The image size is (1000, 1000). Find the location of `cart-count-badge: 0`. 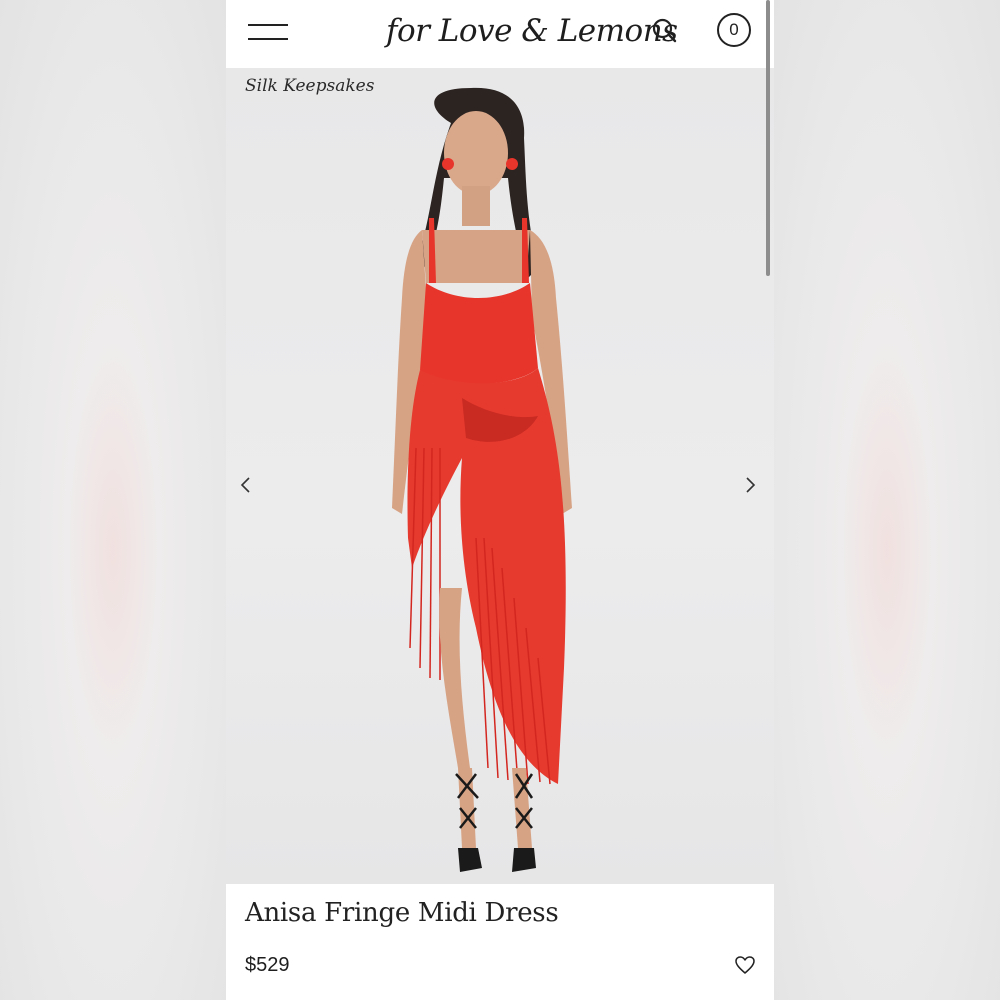

cart-count-badge: 0 is located at coordinates (734, 30).